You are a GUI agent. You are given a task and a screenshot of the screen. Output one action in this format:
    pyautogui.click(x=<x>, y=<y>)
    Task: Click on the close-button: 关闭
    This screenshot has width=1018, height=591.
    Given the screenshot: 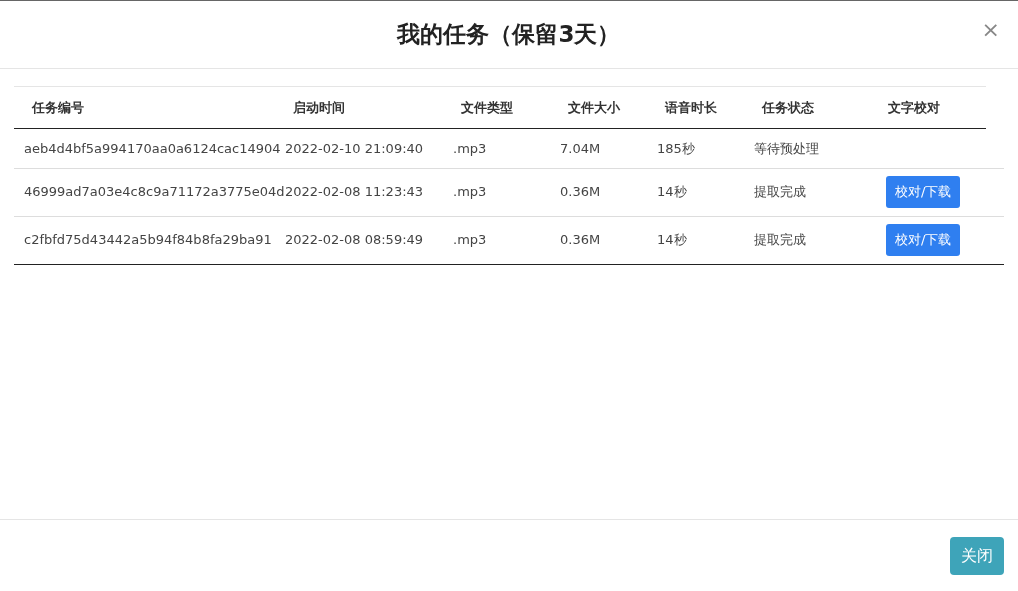 What is the action you would take?
    pyautogui.click(x=977, y=555)
    